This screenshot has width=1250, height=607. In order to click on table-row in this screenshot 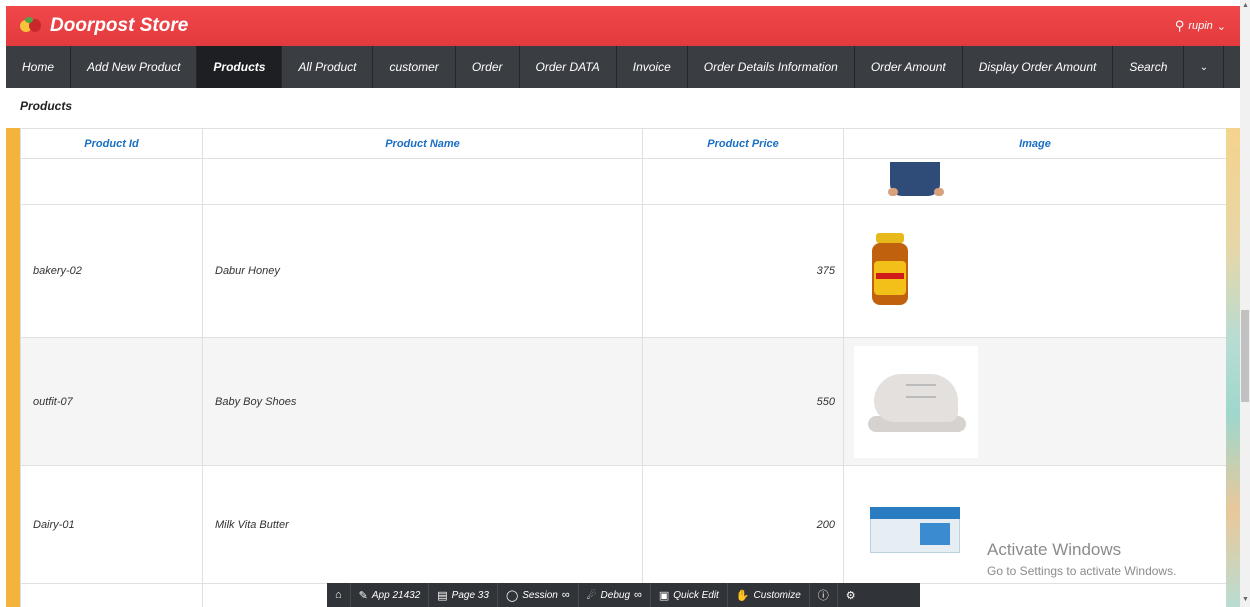, I will do `click(623, 181)`.